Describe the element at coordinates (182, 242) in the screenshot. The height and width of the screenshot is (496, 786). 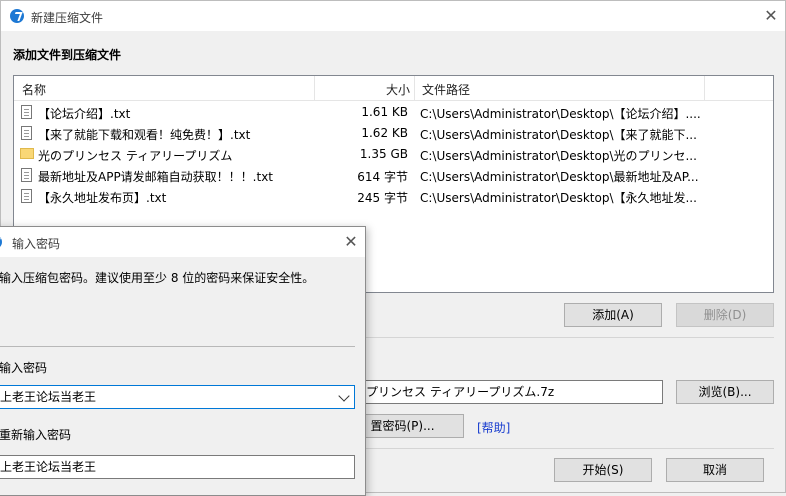
I see `dialog-title-bar: 输入密码 ✕` at that location.